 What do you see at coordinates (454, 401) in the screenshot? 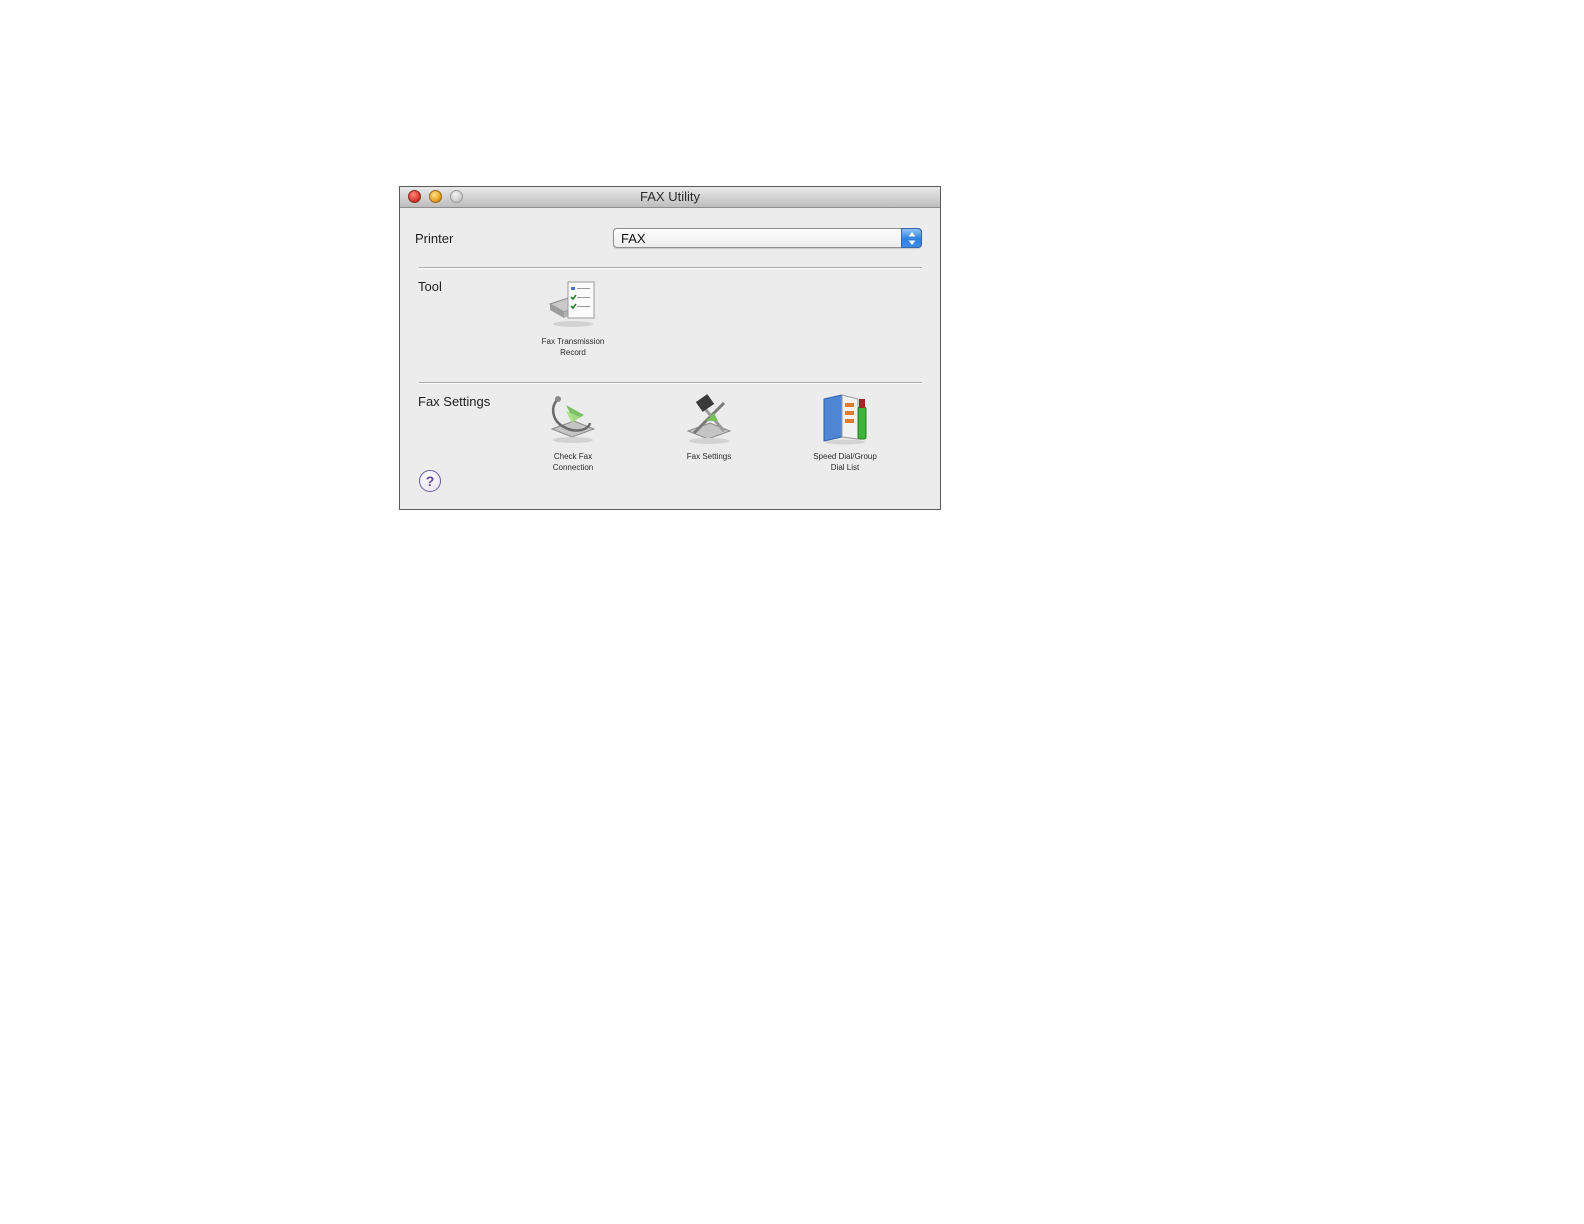
I see `fax-settings-section-label: Fax Settings` at bounding box center [454, 401].